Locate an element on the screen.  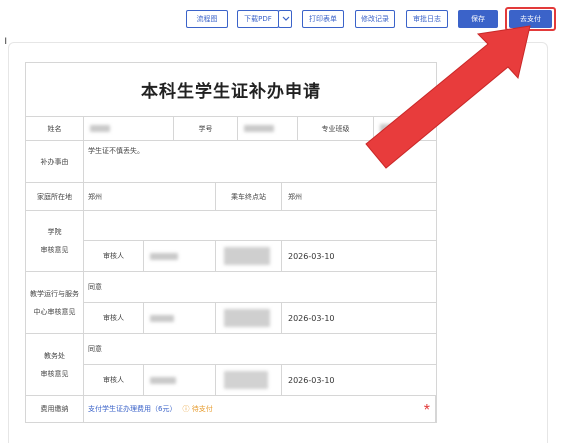
reason-row: 补办事由 学生证不慎丢失。 is located at coordinates (231, 162).